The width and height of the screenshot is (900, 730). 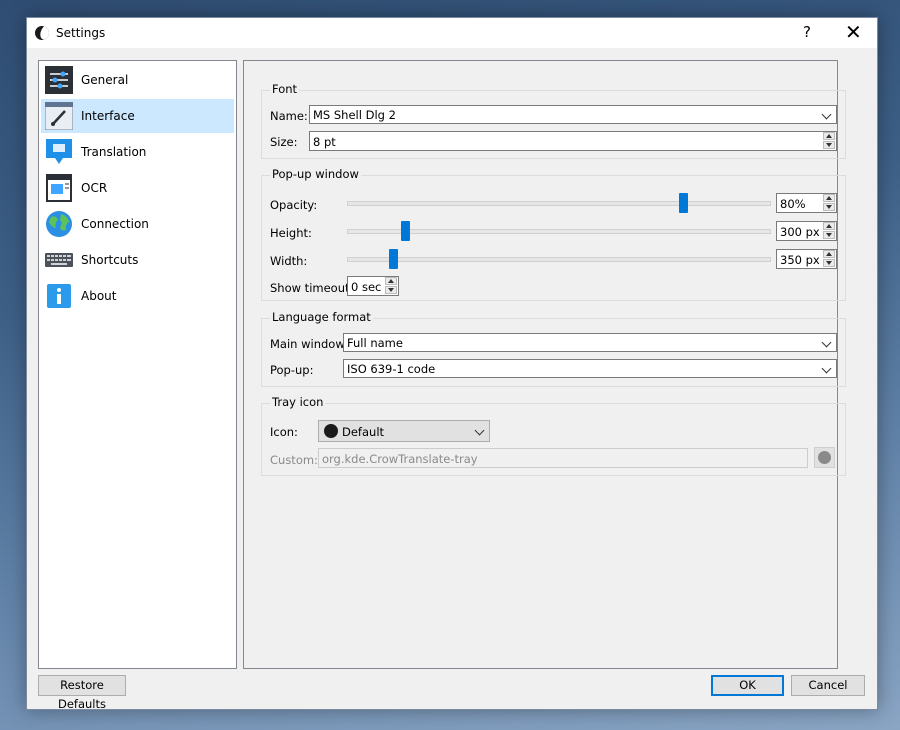 What do you see at coordinates (354, 115) in the screenshot?
I see `font-name-value: MS Shell Dlg 2` at bounding box center [354, 115].